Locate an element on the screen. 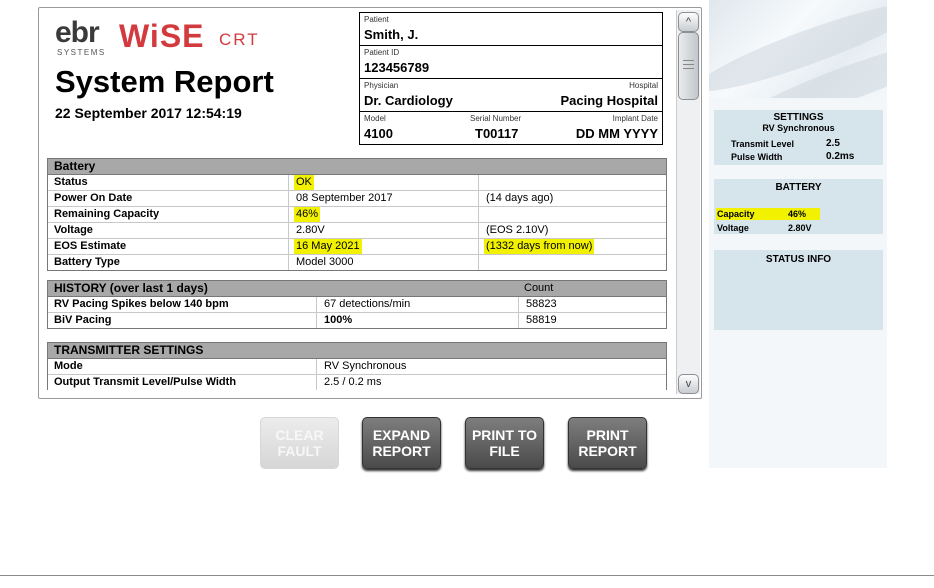  voltage-value: 2.80V is located at coordinates (800, 228).